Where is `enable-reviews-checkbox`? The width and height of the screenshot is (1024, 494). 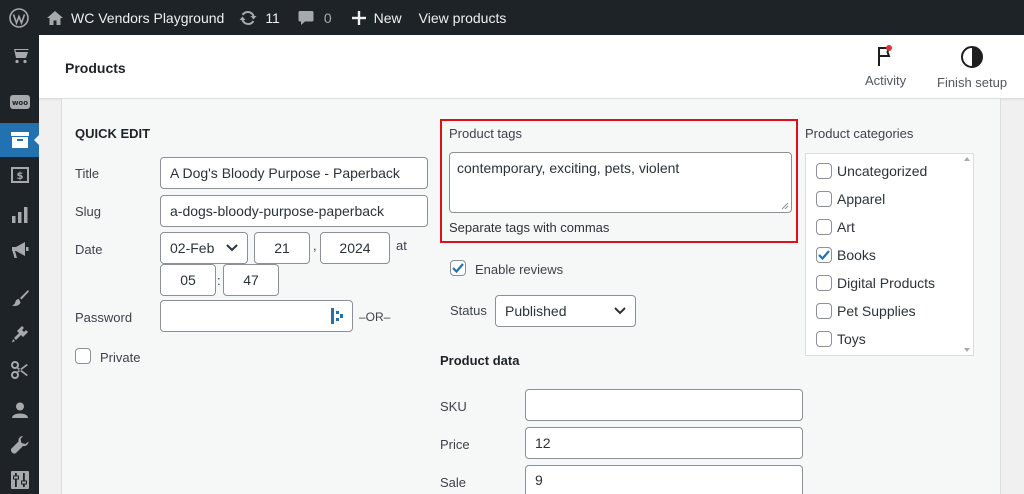 enable-reviews-checkbox is located at coordinates (458, 268).